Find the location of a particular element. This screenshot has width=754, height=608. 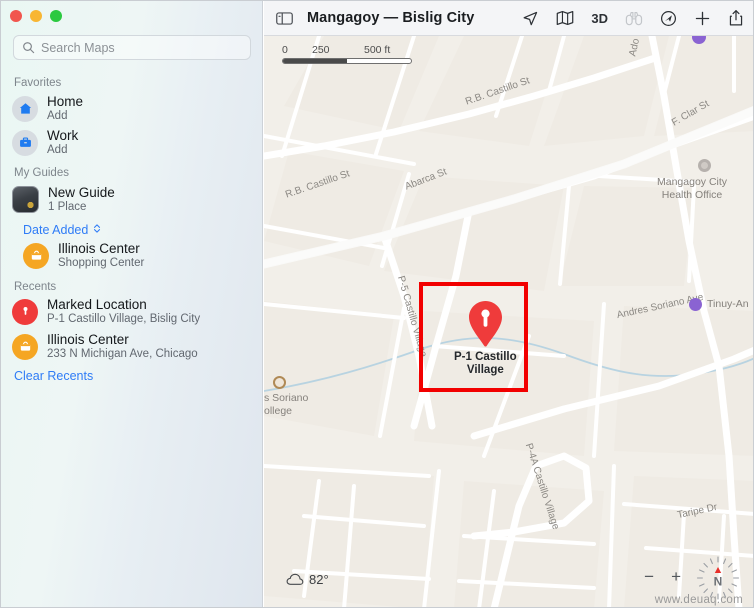

sidebar-toggle-icon is located at coordinates (284, 18).